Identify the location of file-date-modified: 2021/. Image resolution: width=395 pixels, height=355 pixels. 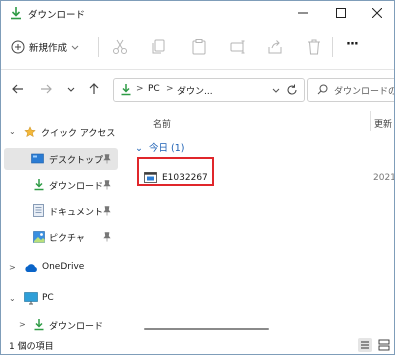
(383, 178).